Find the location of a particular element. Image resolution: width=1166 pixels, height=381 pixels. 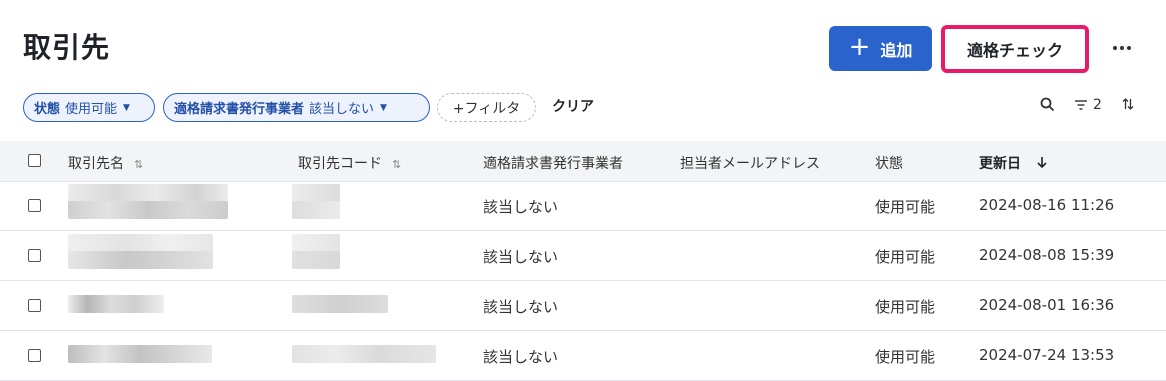

column-email: 担当者メールアドレス is located at coordinates (750, 163).